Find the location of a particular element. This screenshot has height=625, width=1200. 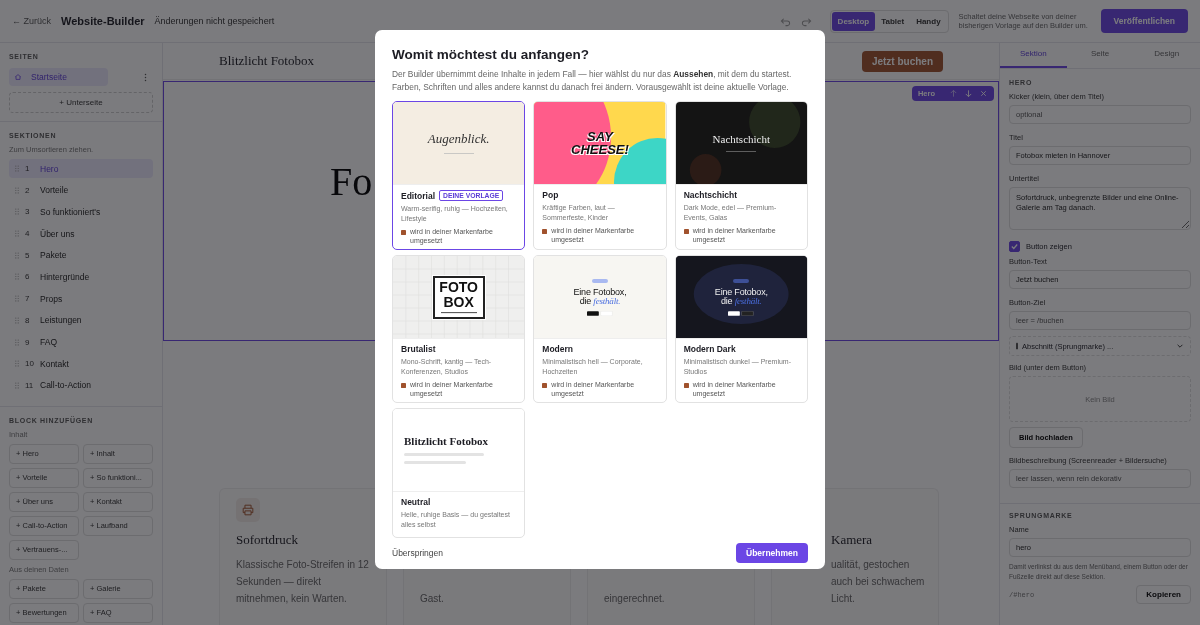

hero-title: Fo is located at coordinates (351, 181).